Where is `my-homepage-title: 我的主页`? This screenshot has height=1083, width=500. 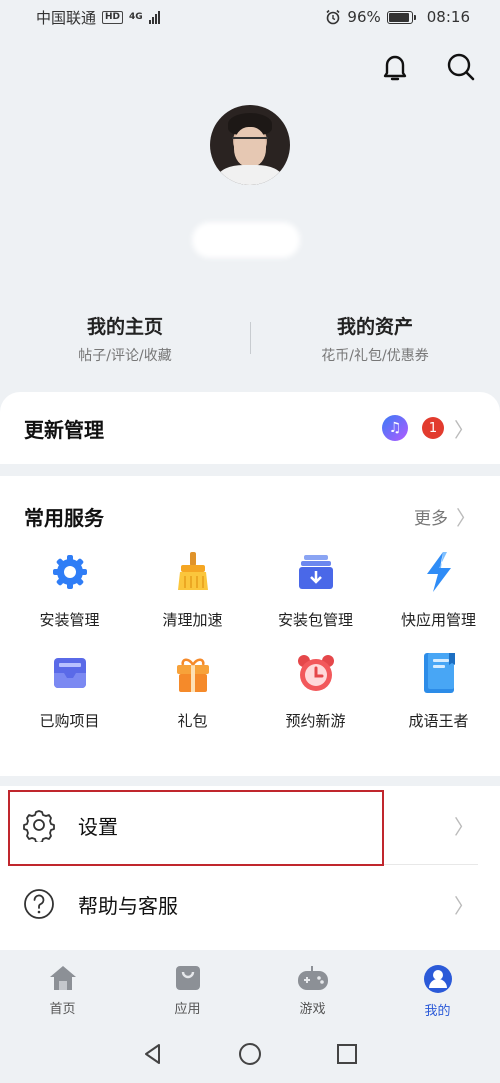
my-homepage-title: 我的主页 is located at coordinates (124, 327).